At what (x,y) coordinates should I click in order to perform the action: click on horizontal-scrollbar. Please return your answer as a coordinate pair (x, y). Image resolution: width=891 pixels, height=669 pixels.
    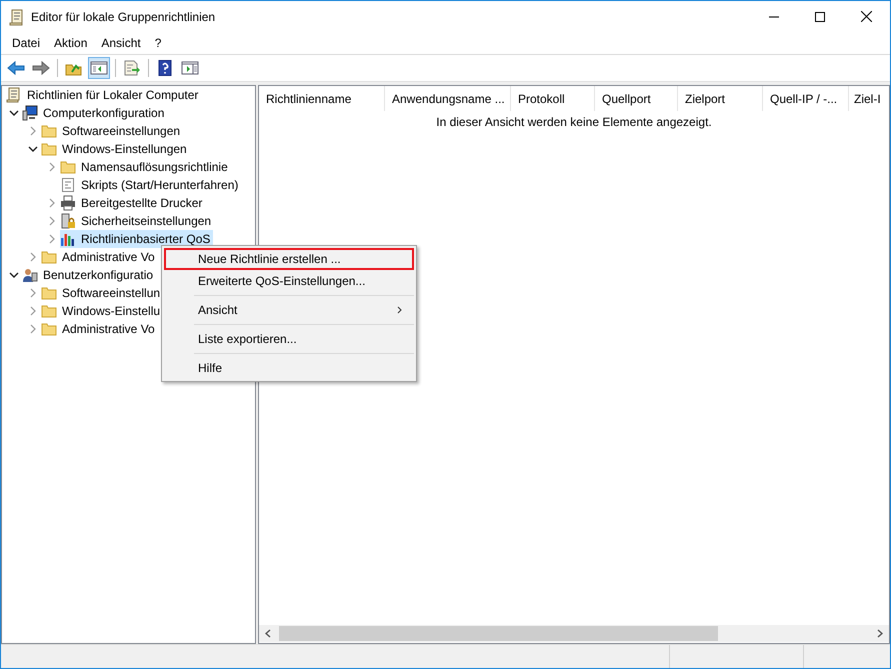
    Looking at the image, I should click on (574, 633).